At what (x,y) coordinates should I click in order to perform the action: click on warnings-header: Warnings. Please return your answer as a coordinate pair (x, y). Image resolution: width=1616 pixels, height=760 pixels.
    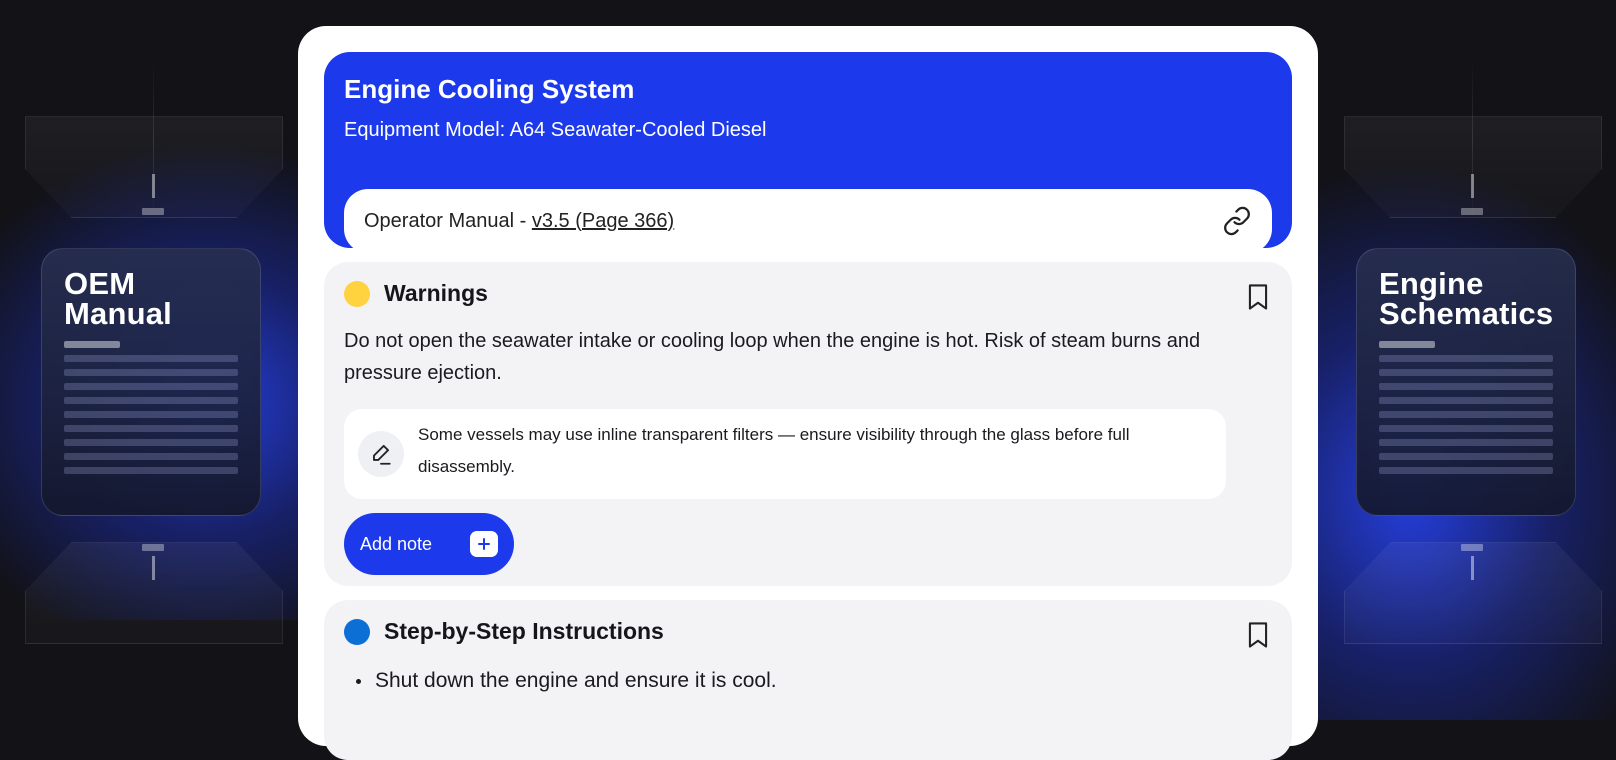
    Looking at the image, I should click on (808, 293).